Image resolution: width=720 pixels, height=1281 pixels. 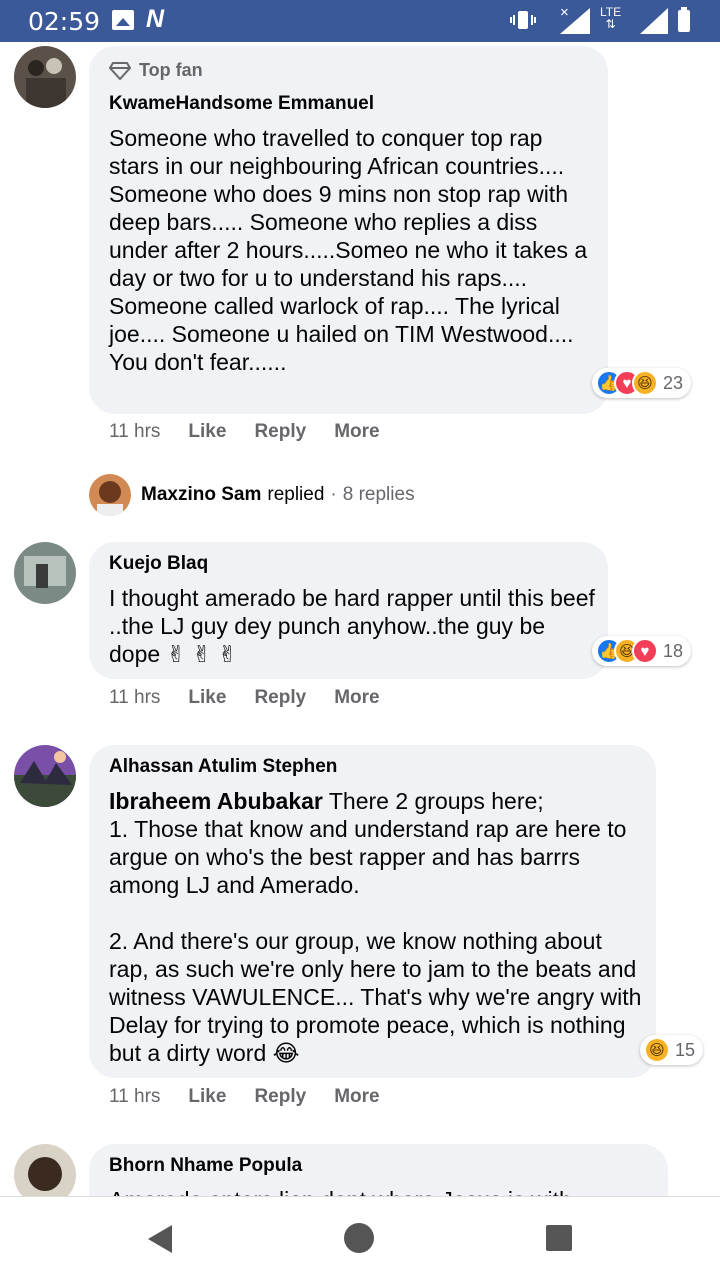 What do you see at coordinates (523, 20) in the screenshot?
I see `vibrate-icon` at bounding box center [523, 20].